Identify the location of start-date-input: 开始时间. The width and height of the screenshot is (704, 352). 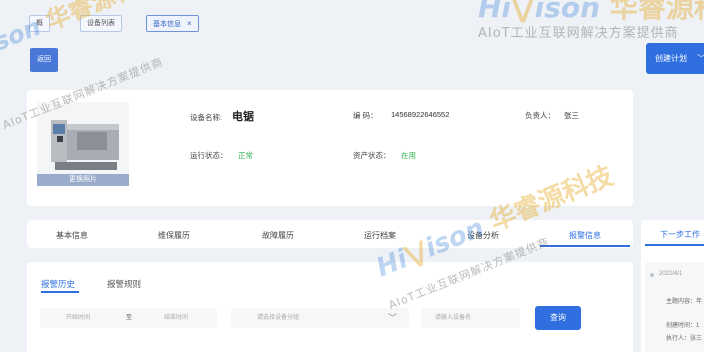
(78, 318).